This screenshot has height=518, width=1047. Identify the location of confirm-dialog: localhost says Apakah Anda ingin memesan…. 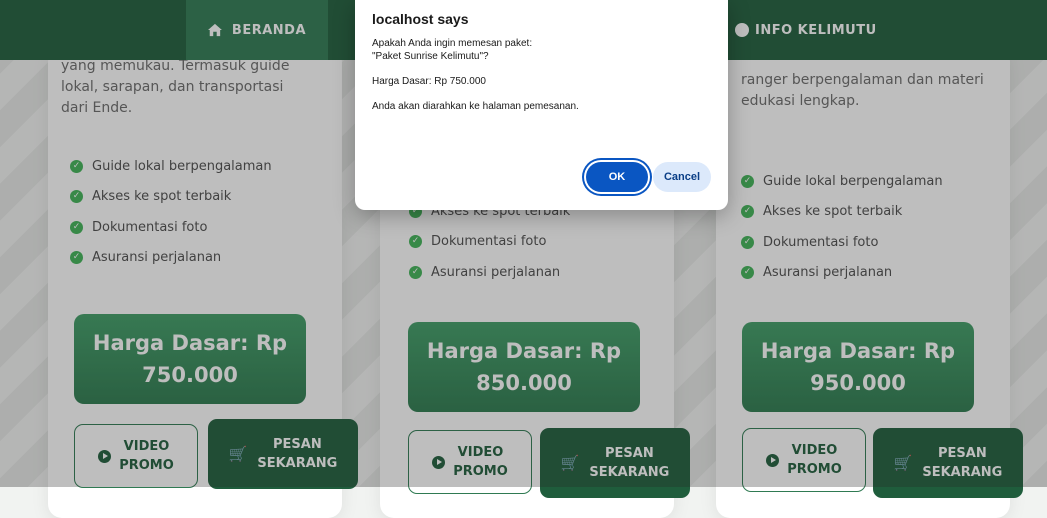
(541, 105).